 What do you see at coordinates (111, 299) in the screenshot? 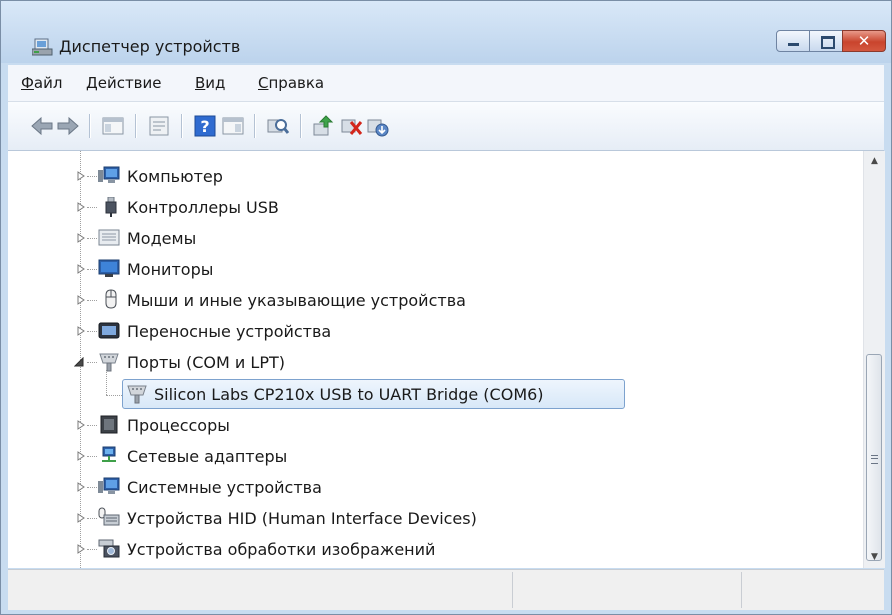
I see `mouse-icon` at bounding box center [111, 299].